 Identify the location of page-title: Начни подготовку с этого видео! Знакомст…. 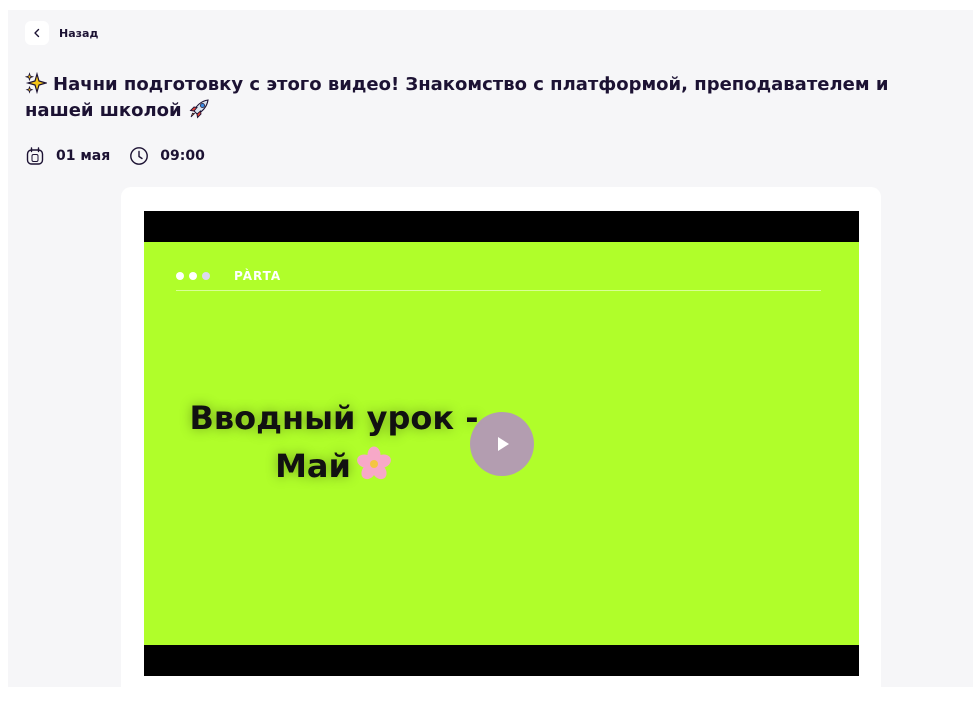
(485, 98).